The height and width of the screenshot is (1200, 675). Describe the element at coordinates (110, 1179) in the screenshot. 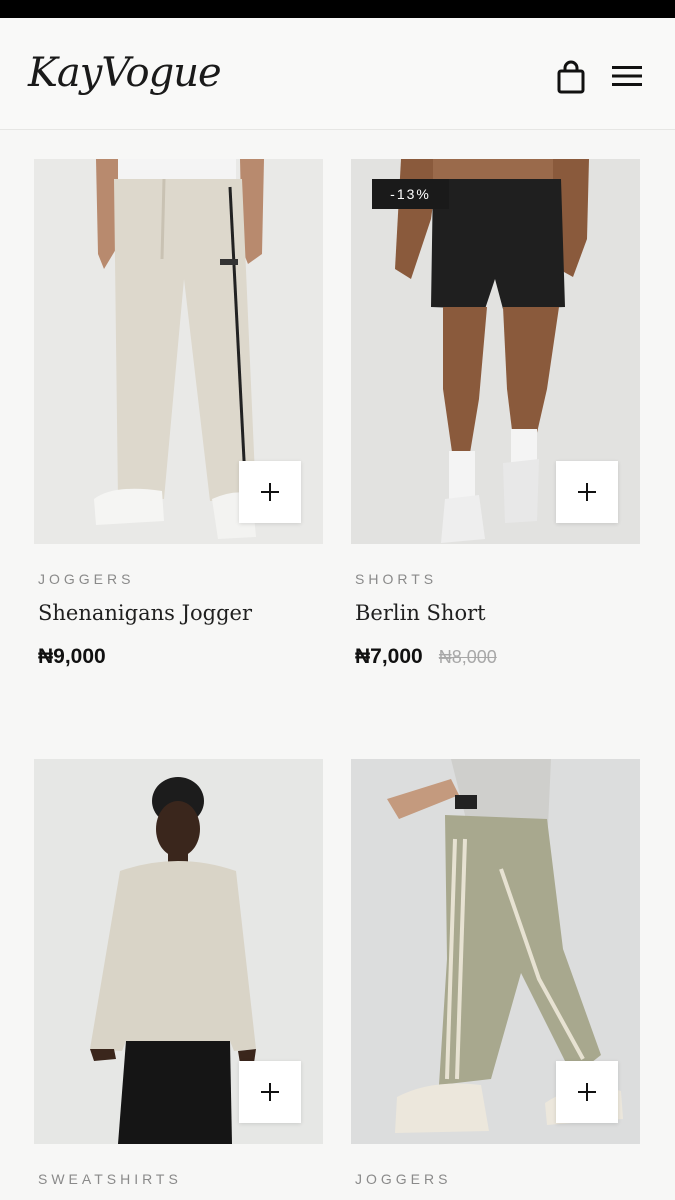

I see `product-category: SWEATSHIRTS` at that location.